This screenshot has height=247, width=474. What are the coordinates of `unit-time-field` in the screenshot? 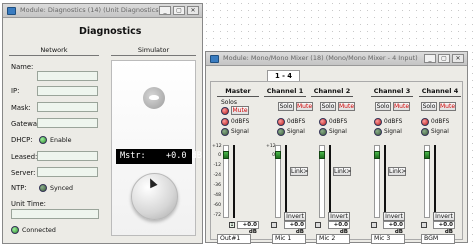 It's located at (55, 214).